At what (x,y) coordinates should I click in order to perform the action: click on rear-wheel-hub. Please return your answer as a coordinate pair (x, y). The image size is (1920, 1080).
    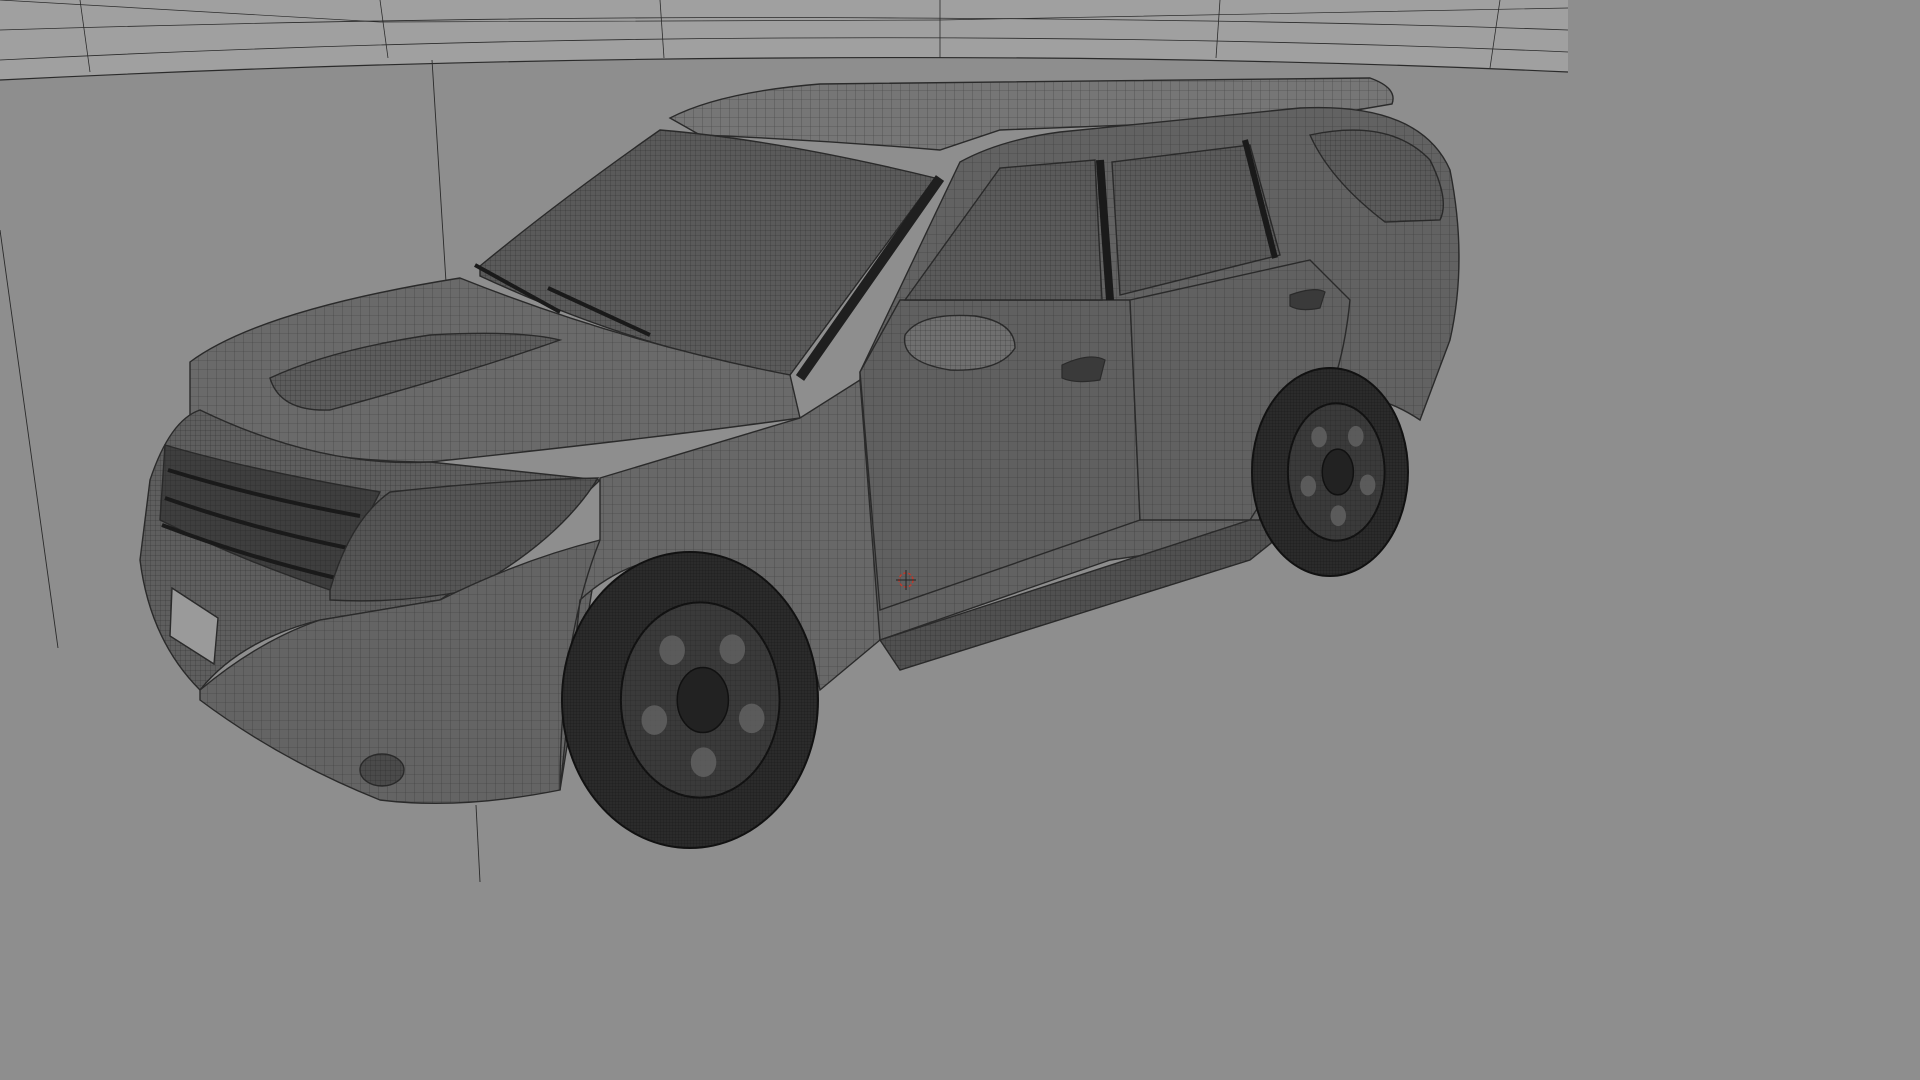
    Looking at the image, I should click on (1338, 472).